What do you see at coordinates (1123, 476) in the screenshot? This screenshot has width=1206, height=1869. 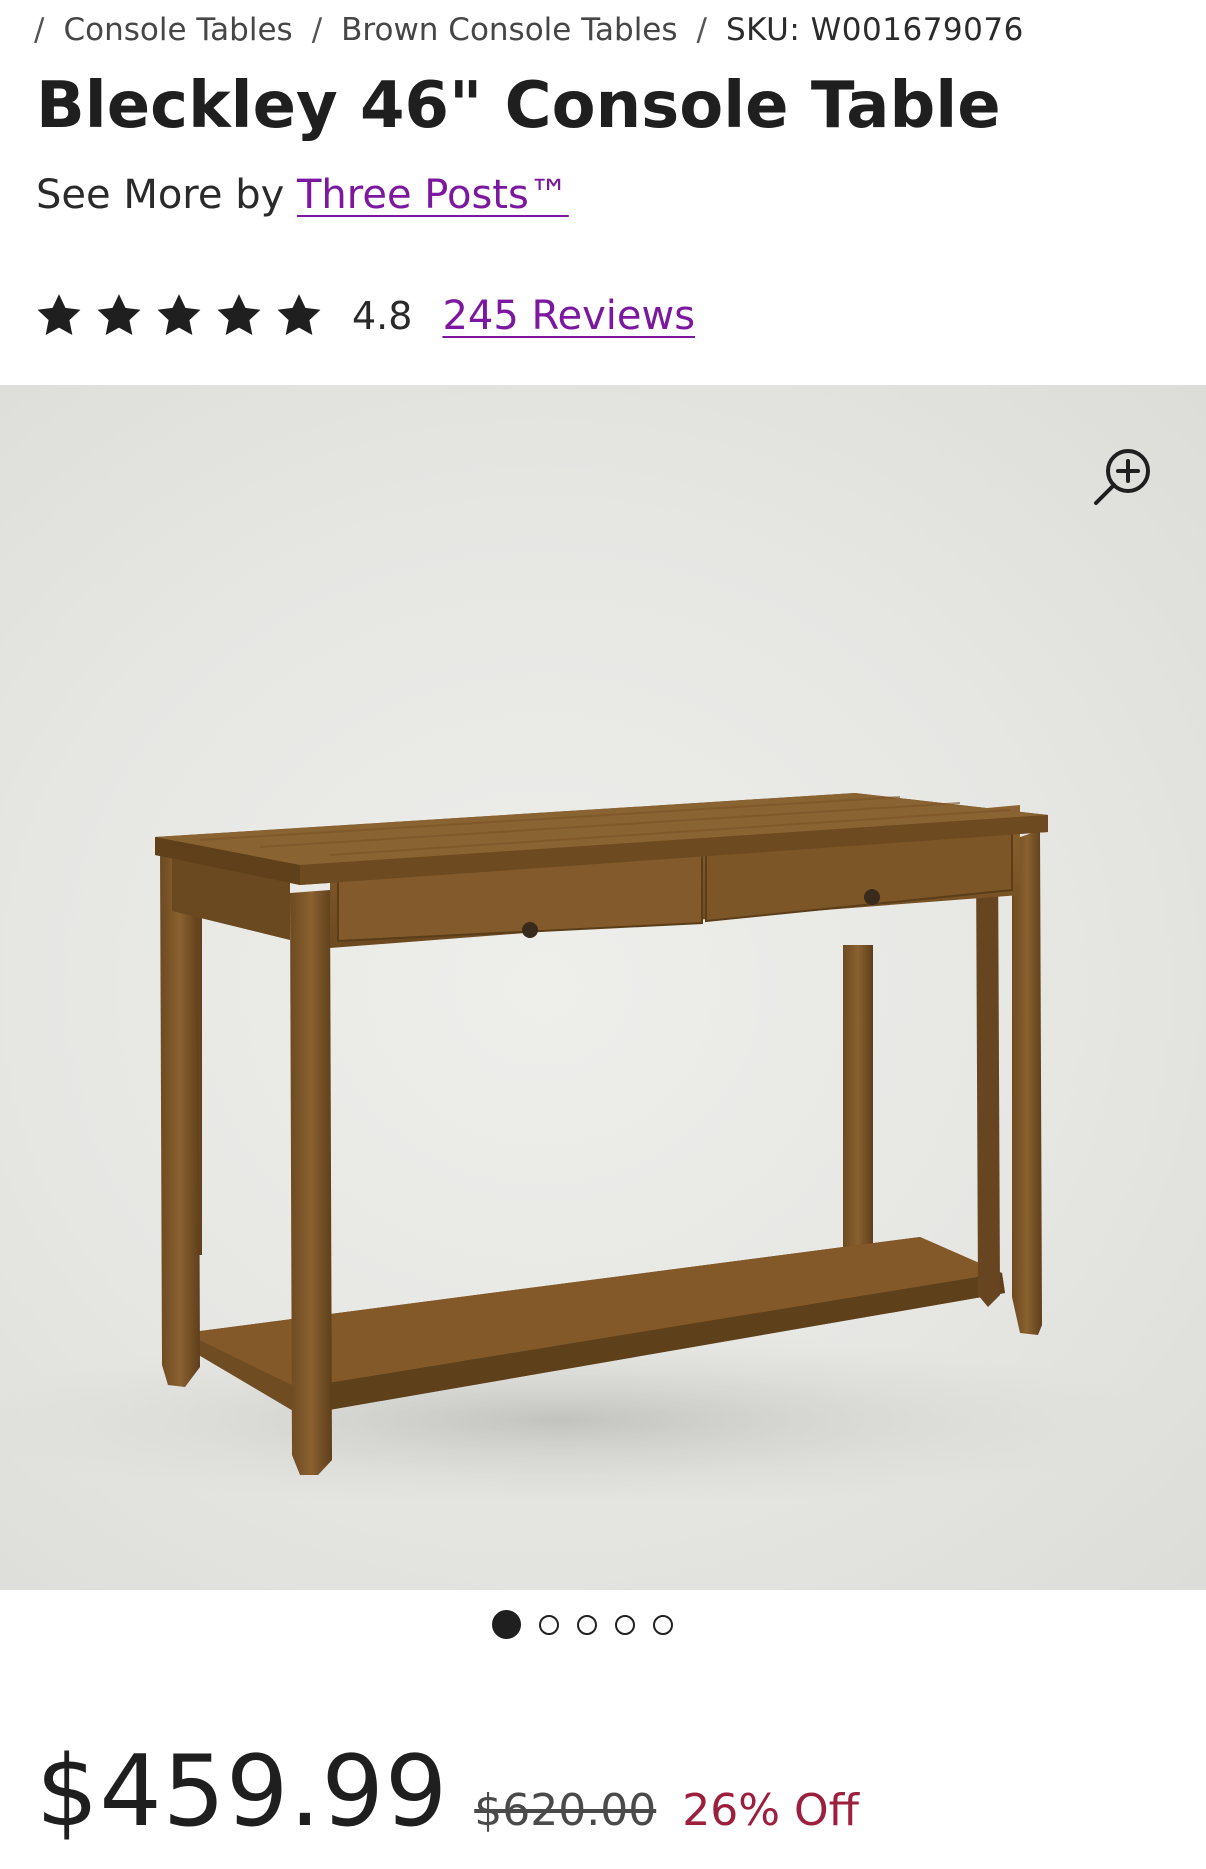 I see `zoom-in-icon` at bounding box center [1123, 476].